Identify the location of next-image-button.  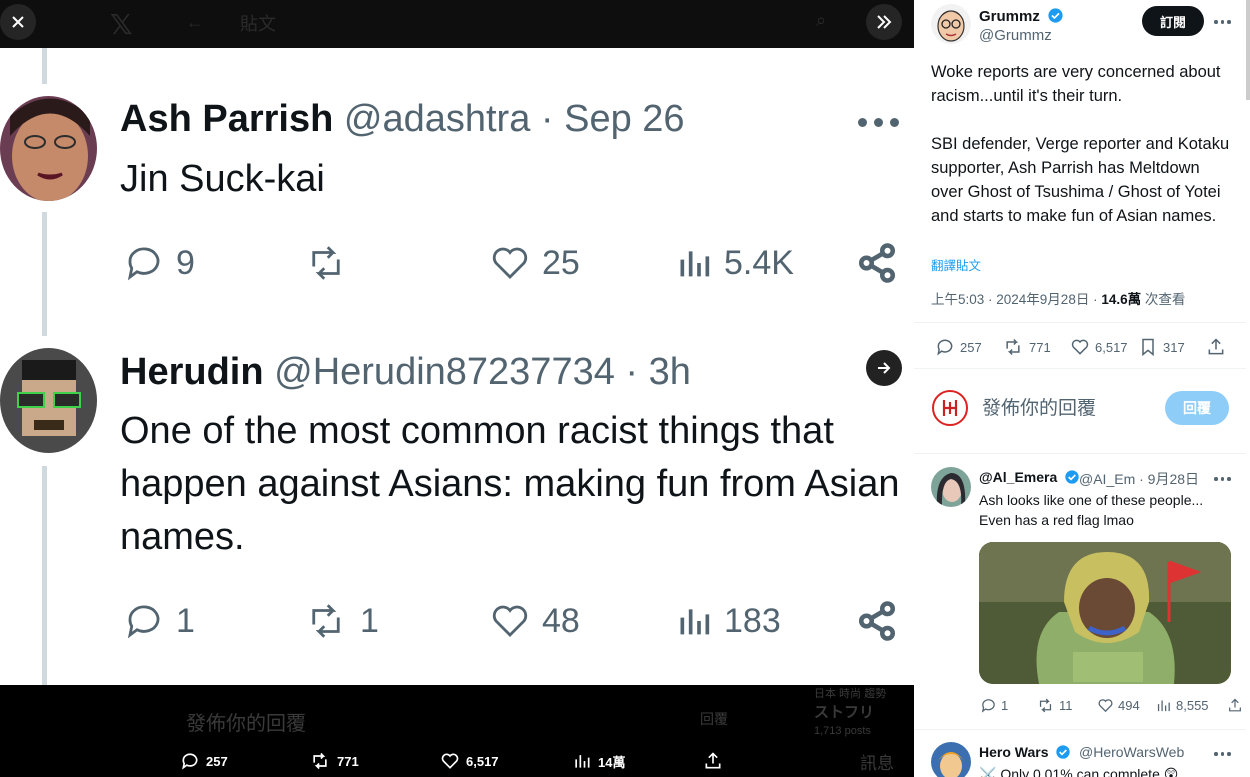
(884, 368).